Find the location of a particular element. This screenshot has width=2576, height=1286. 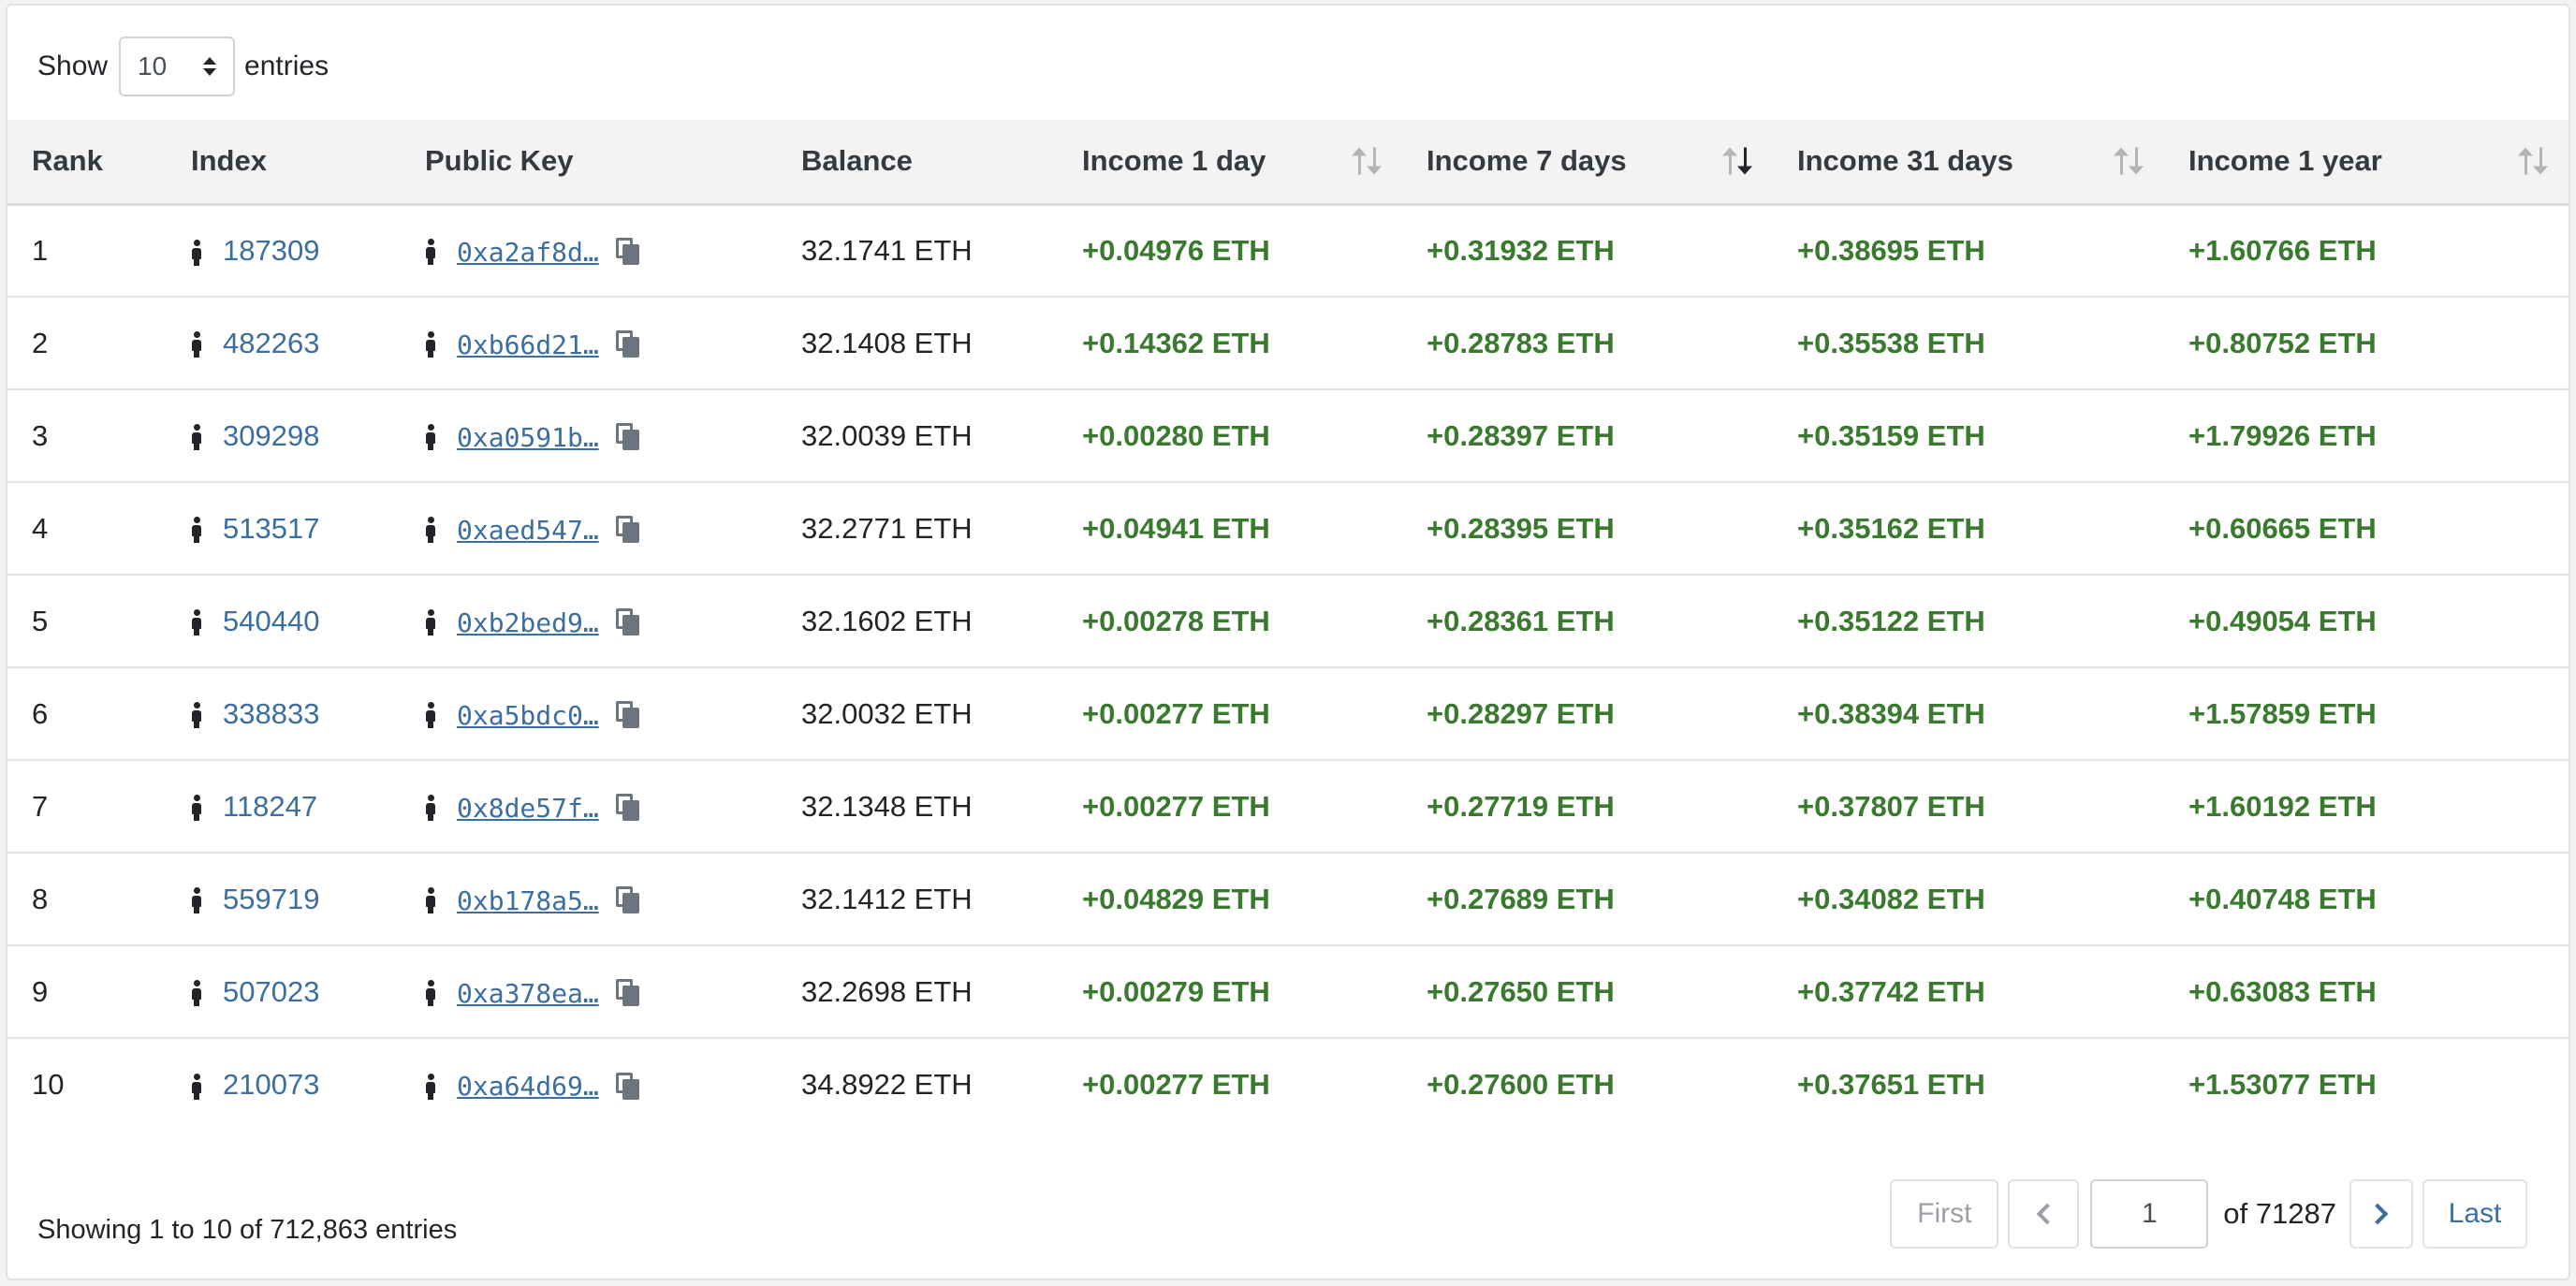

index-cell: 513517 is located at coordinates (284, 528).